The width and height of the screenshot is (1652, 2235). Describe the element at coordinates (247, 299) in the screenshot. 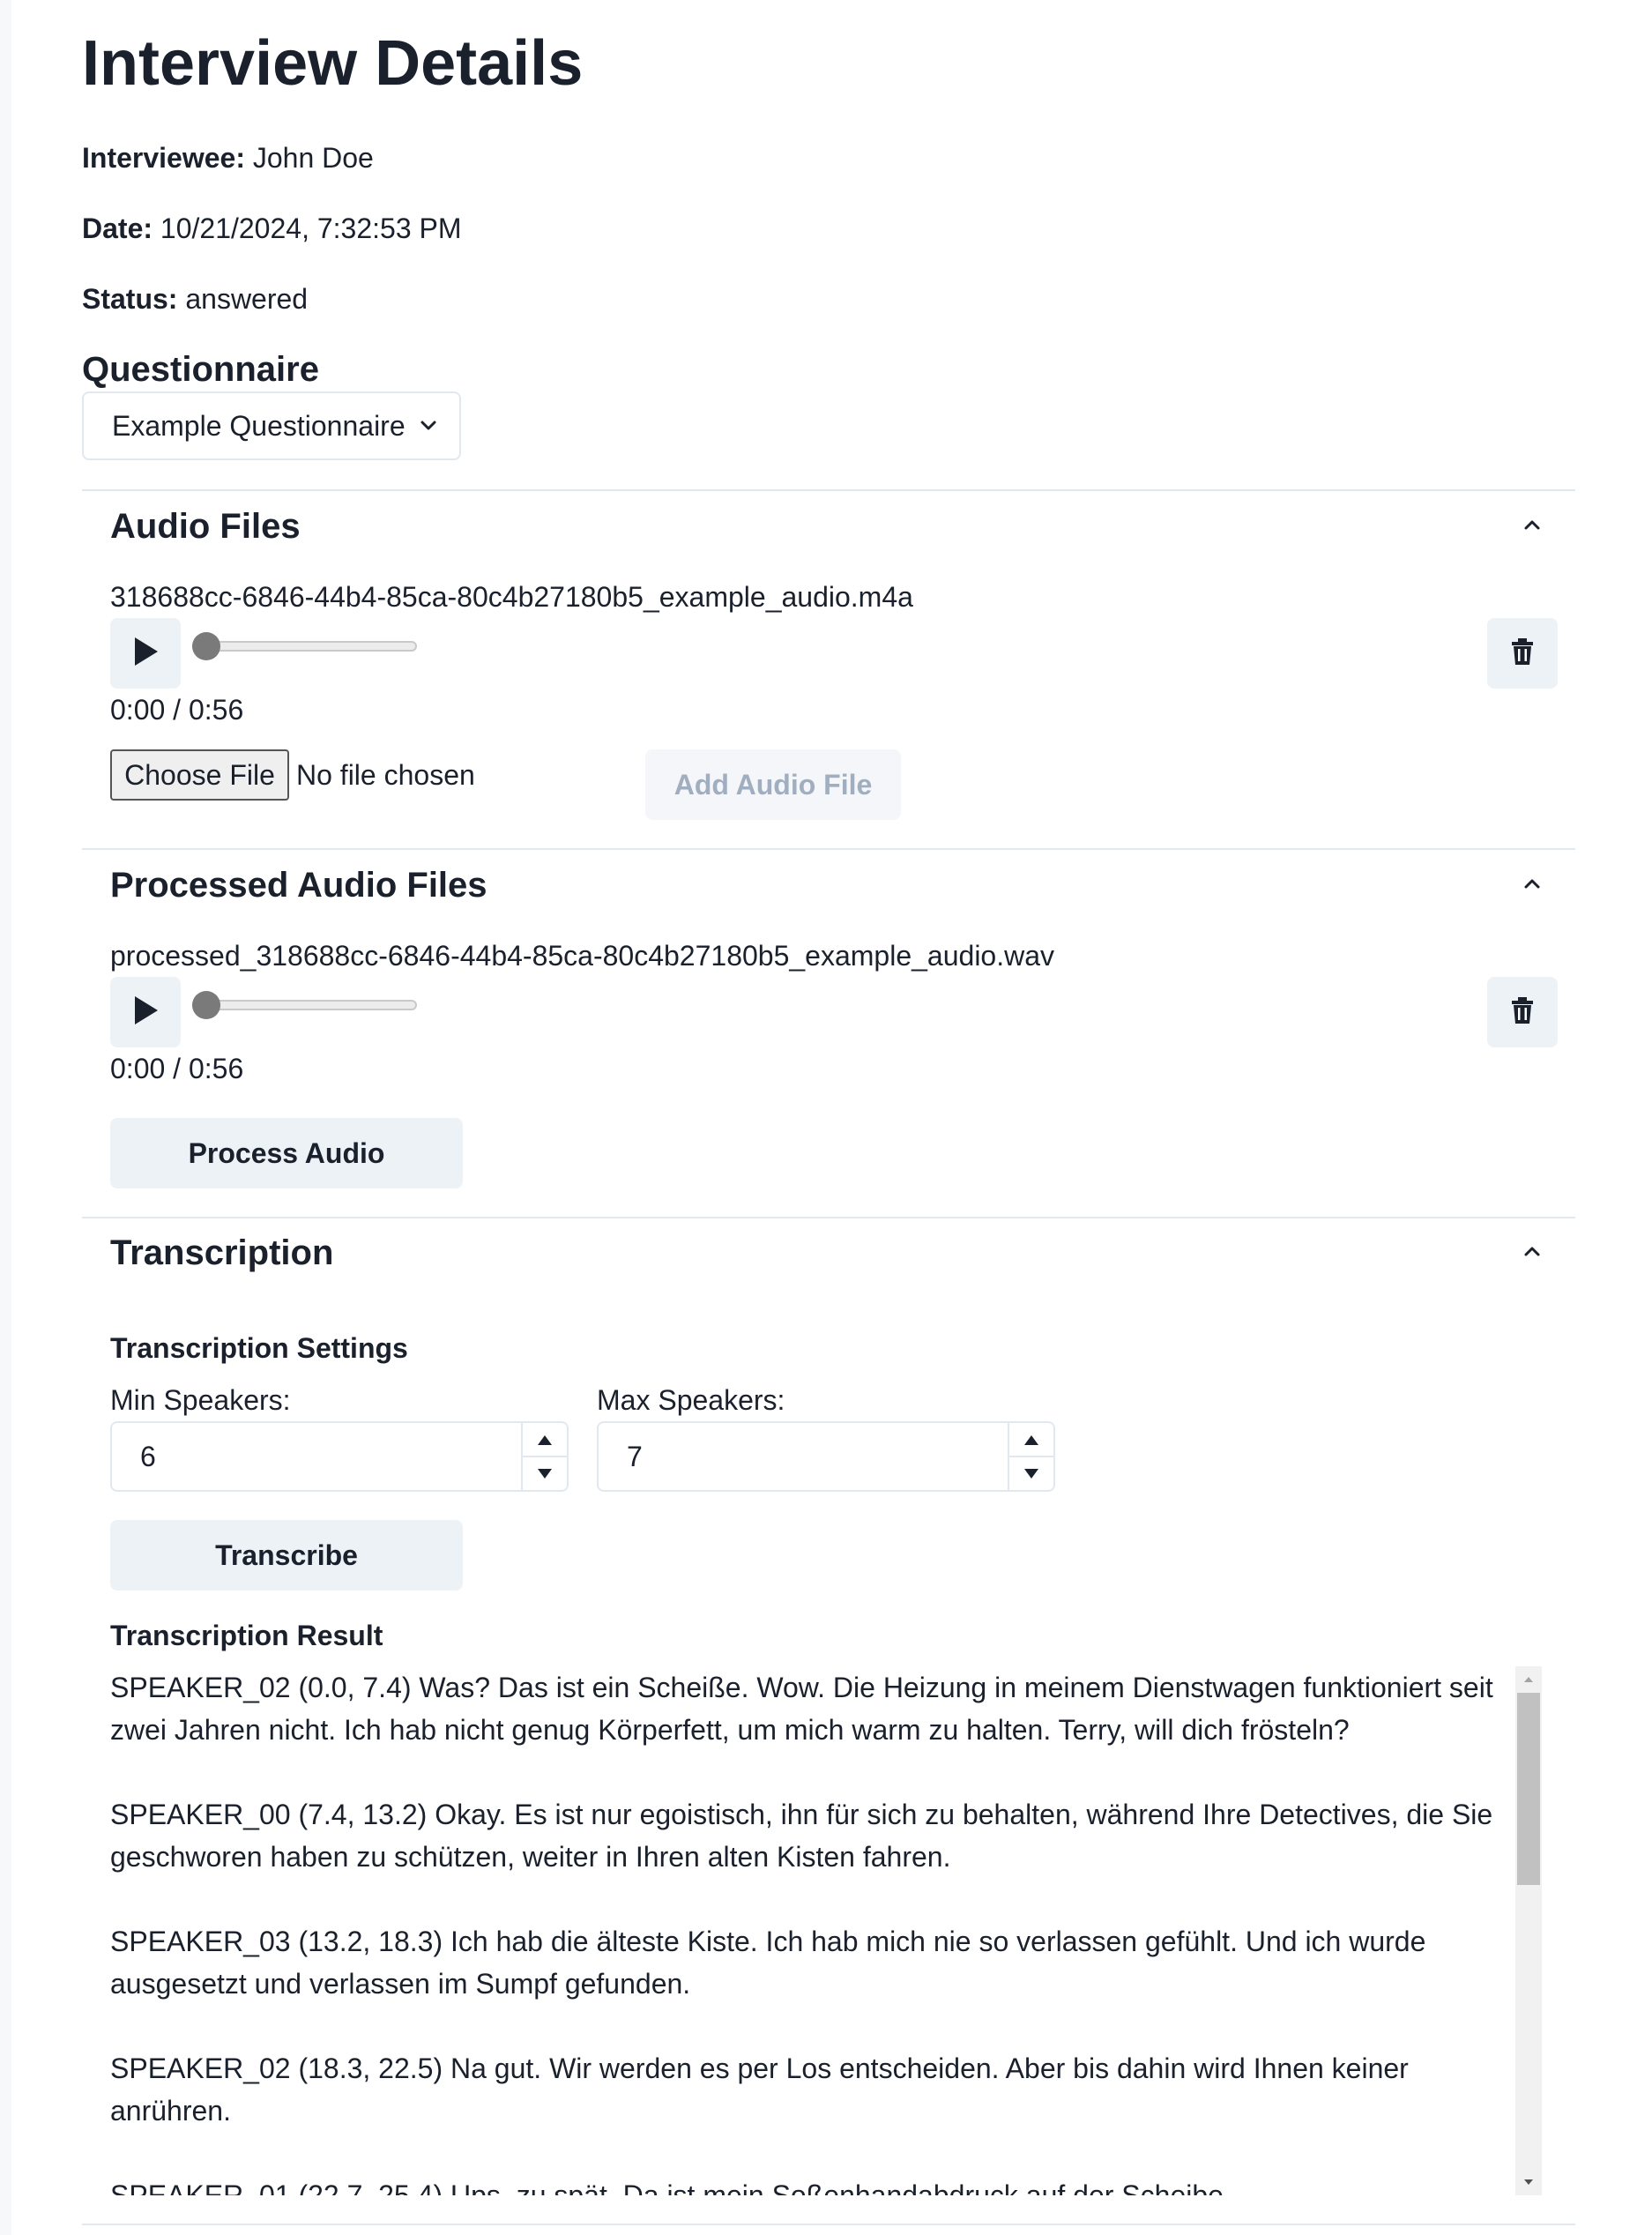

I see `status-value: answered` at that location.